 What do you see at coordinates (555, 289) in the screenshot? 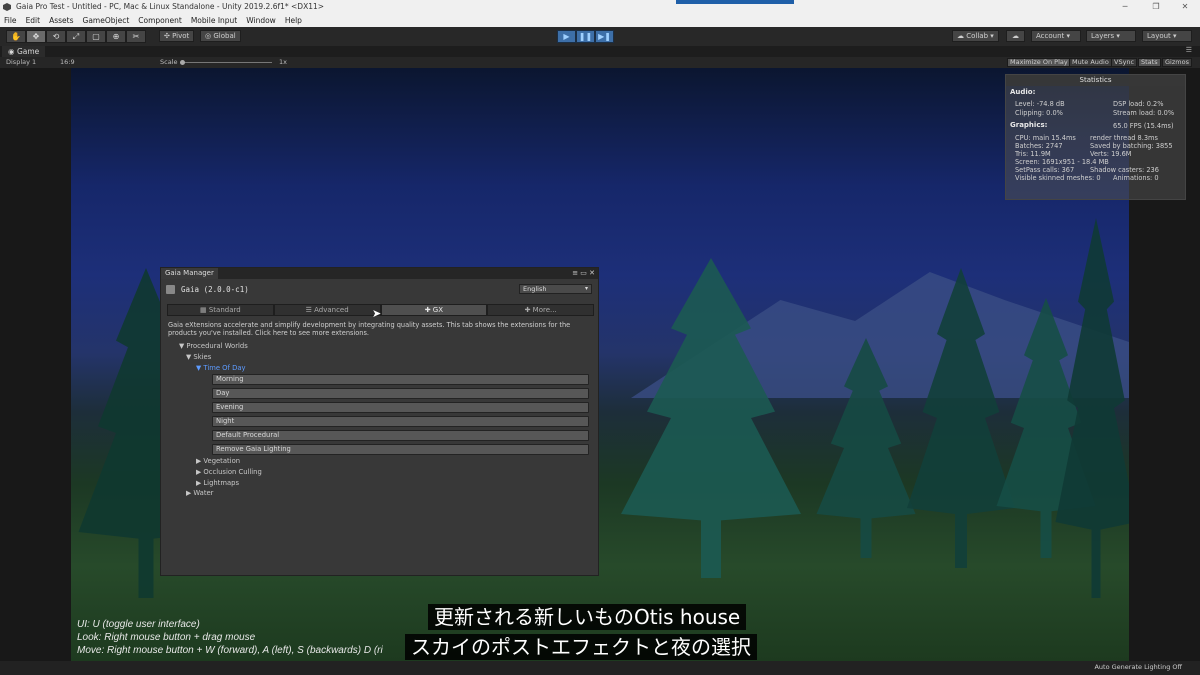
I see `language-dropdown: English ▾` at bounding box center [555, 289].